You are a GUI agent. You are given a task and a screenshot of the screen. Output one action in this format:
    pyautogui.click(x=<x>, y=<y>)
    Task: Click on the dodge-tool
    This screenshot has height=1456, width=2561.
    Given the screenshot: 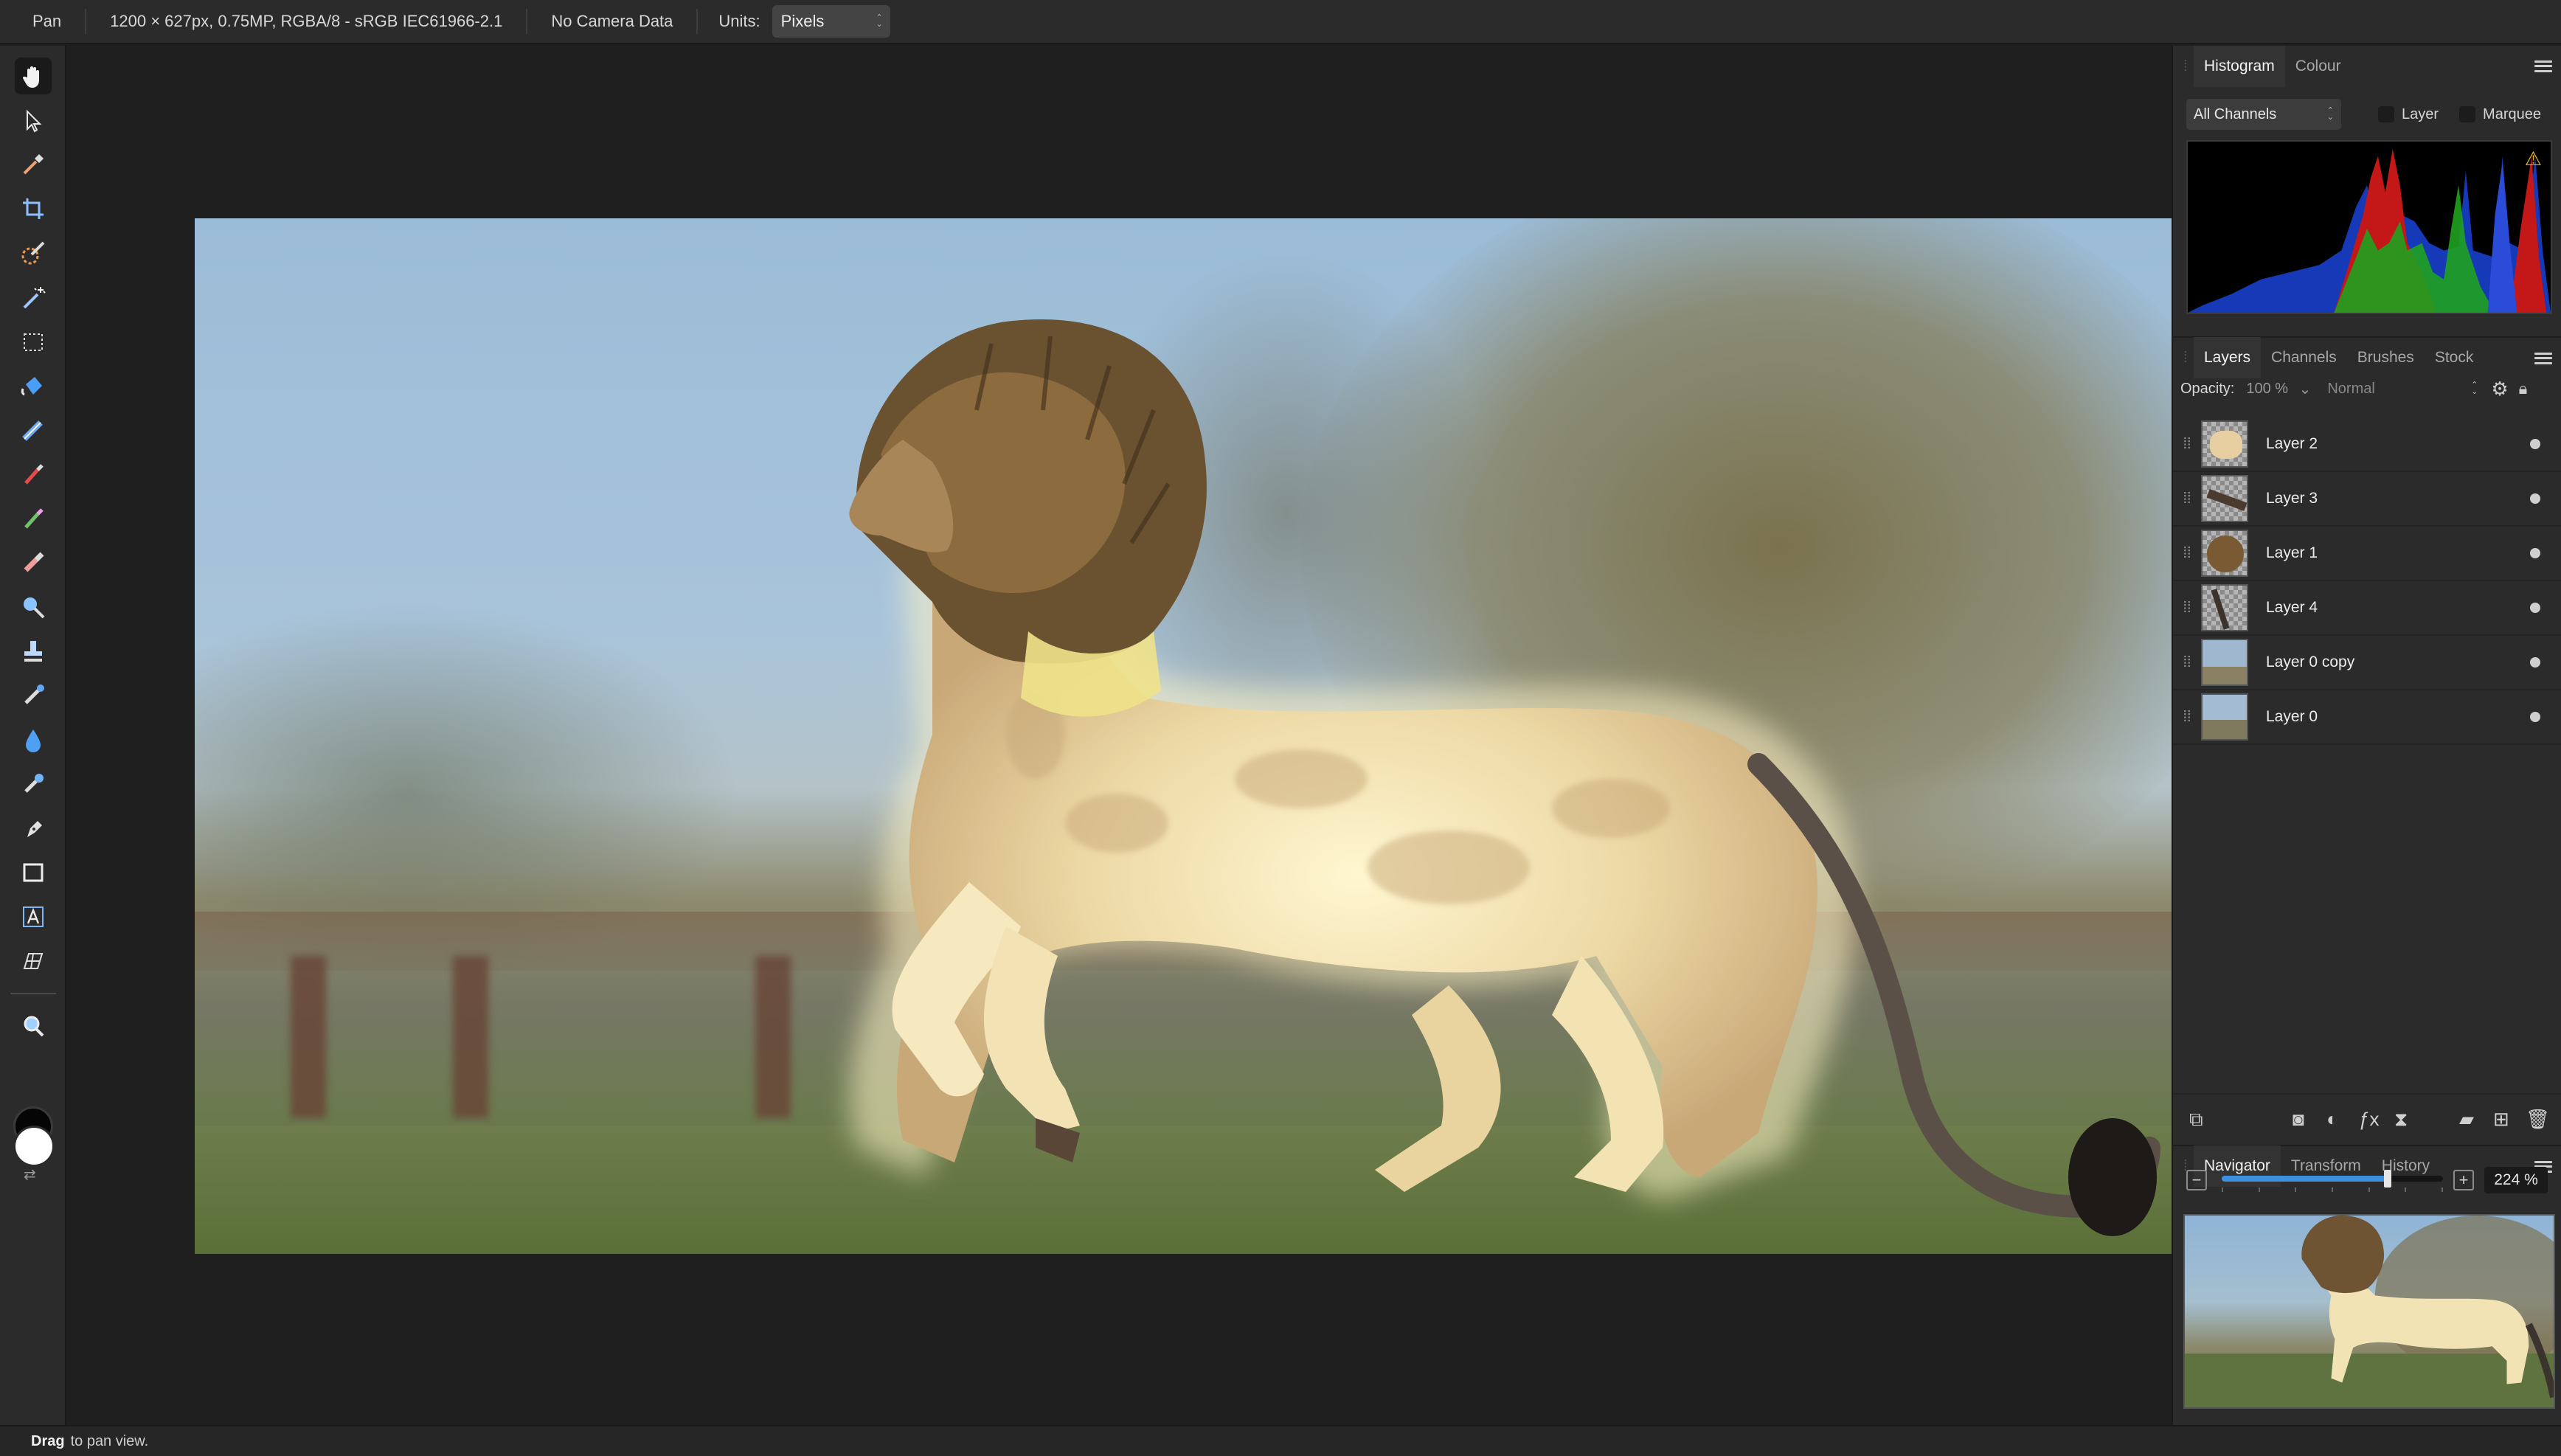 What is the action you would take?
    pyautogui.click(x=33, y=607)
    